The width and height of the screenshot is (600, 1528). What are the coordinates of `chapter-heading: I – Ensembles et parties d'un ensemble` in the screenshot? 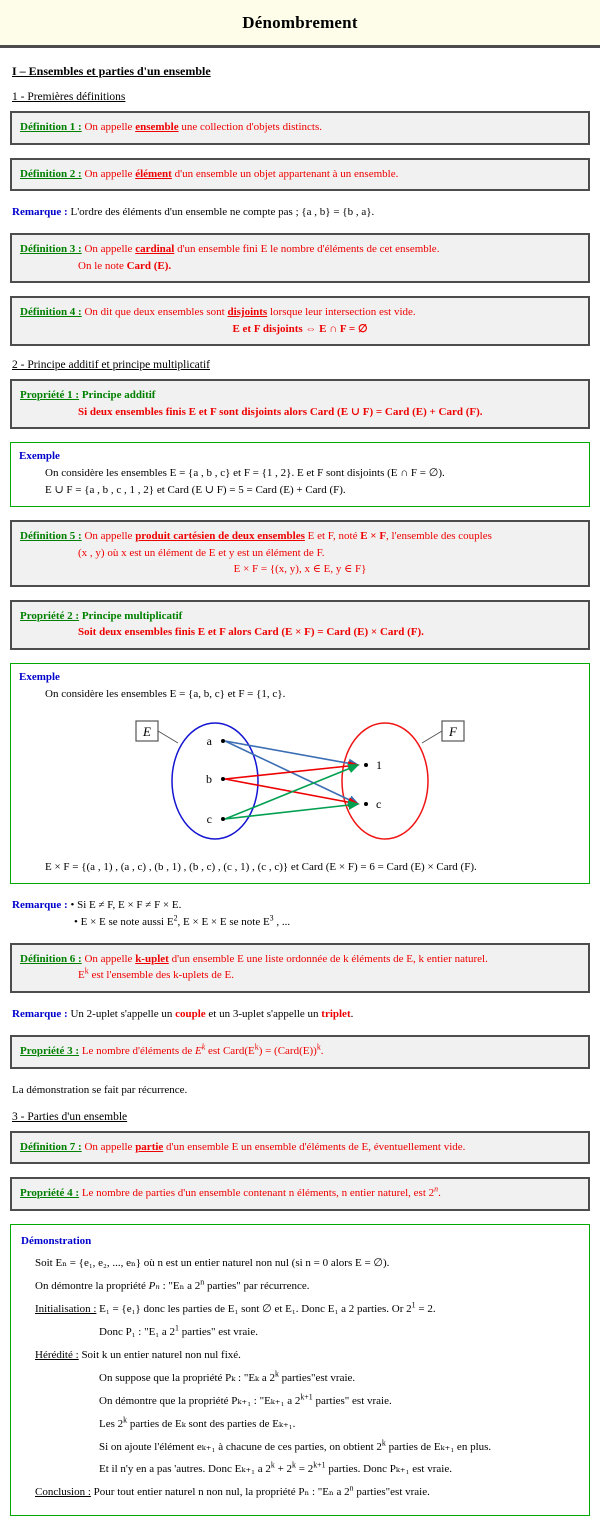 It's located at (111, 71).